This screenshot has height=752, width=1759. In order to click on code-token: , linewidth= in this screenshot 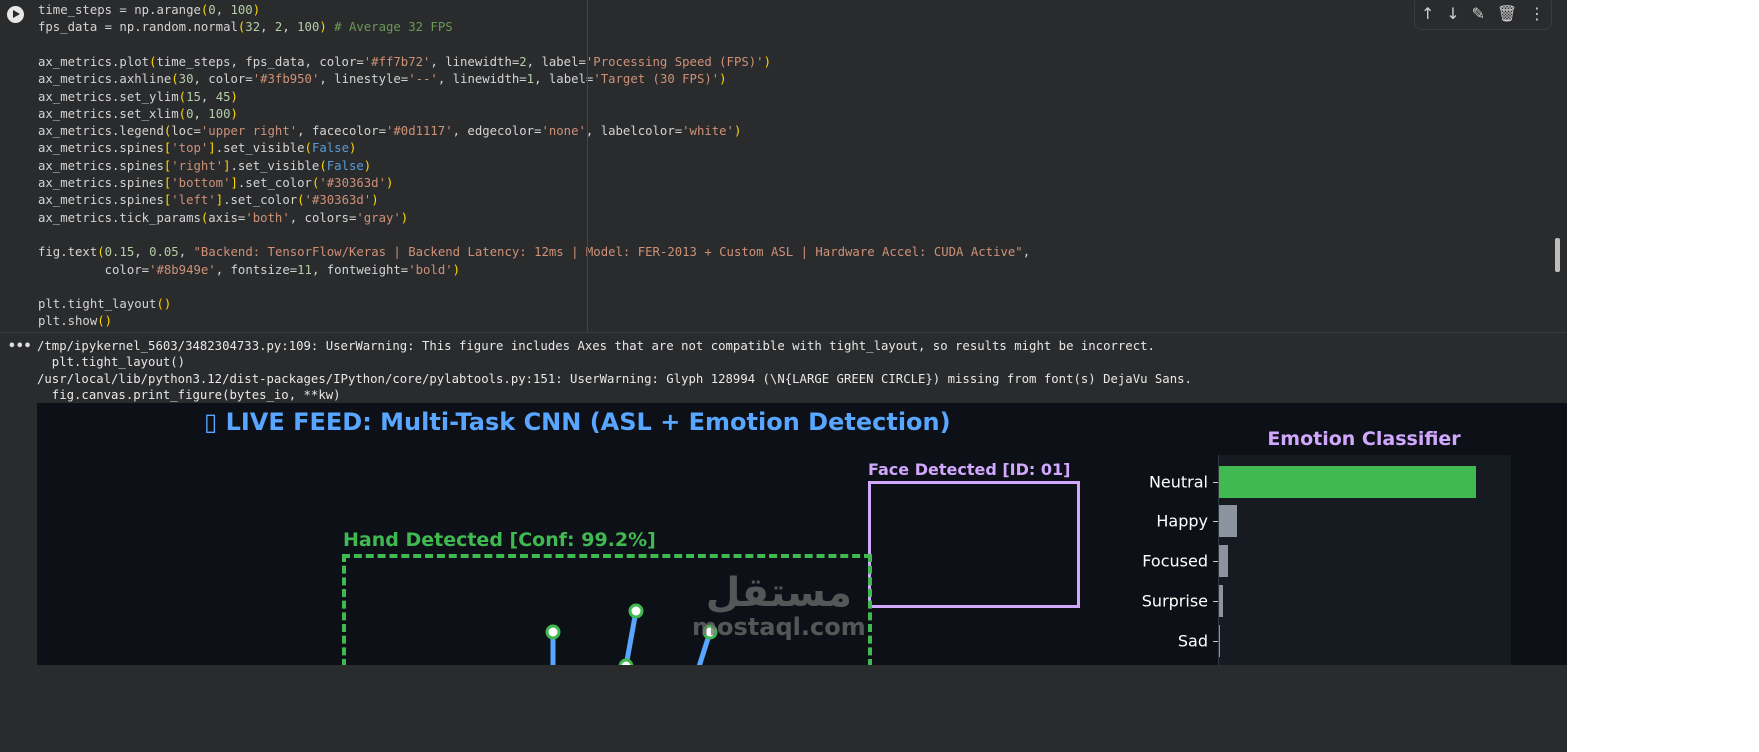, I will do `click(475, 61)`.